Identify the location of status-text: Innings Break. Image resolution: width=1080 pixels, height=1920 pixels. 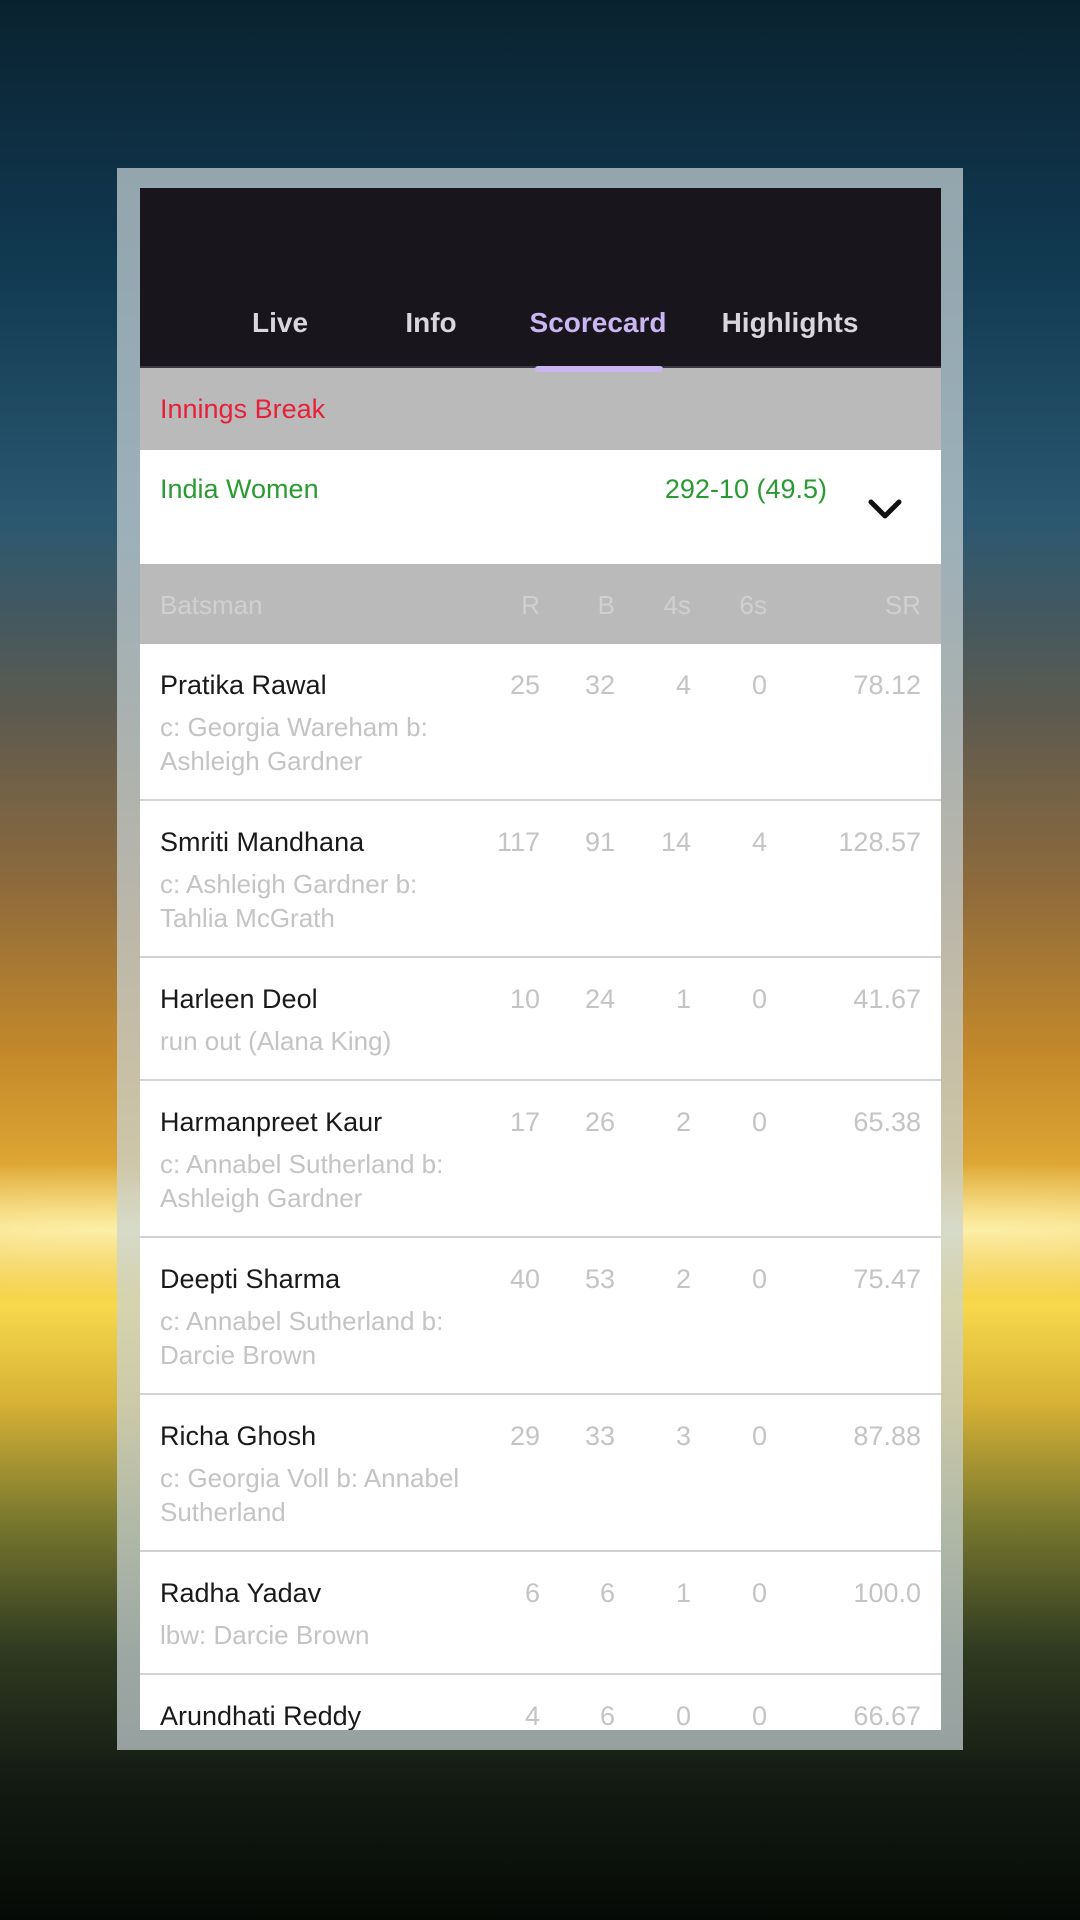
(243, 408).